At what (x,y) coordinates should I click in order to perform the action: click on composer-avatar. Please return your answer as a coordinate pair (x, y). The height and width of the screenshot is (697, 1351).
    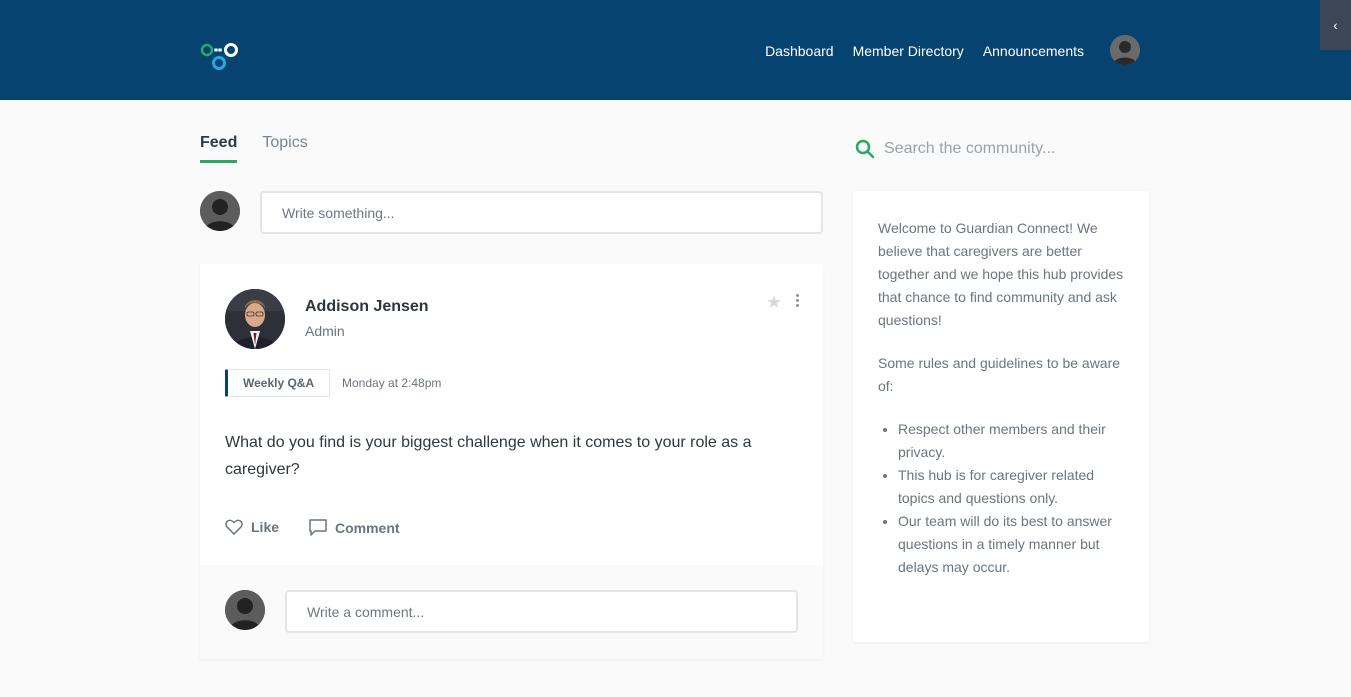
    Looking at the image, I should click on (220, 211).